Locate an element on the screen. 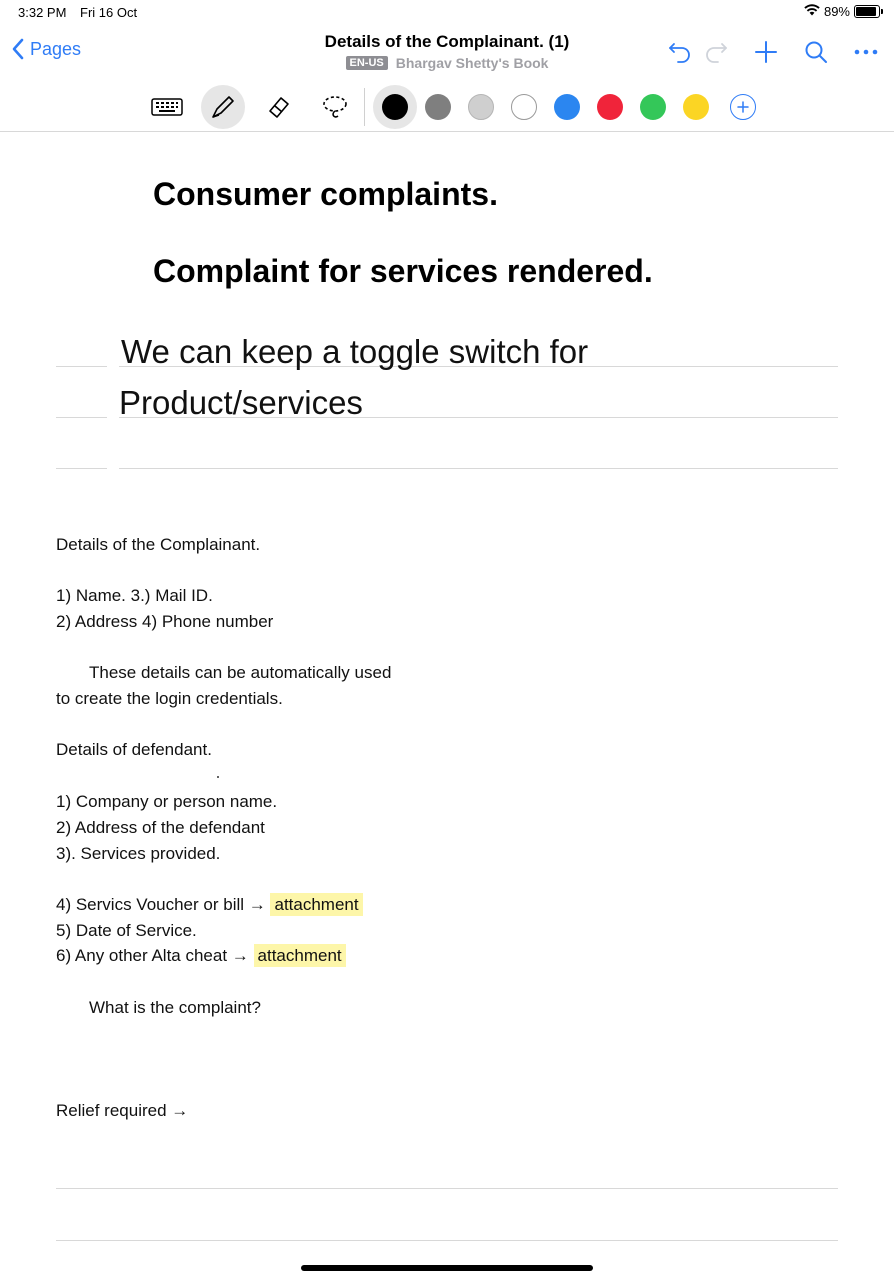 The height and width of the screenshot is (1280, 894). undo-button is located at coordinates (680, 52).